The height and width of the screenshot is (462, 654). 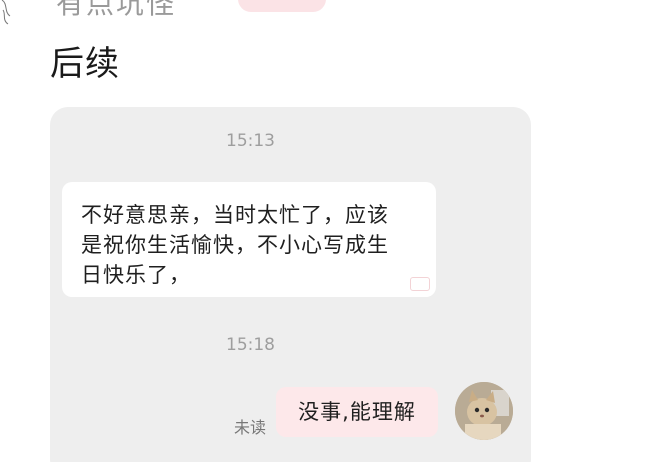 What do you see at coordinates (420, 284) in the screenshot?
I see `watermark-icon` at bounding box center [420, 284].